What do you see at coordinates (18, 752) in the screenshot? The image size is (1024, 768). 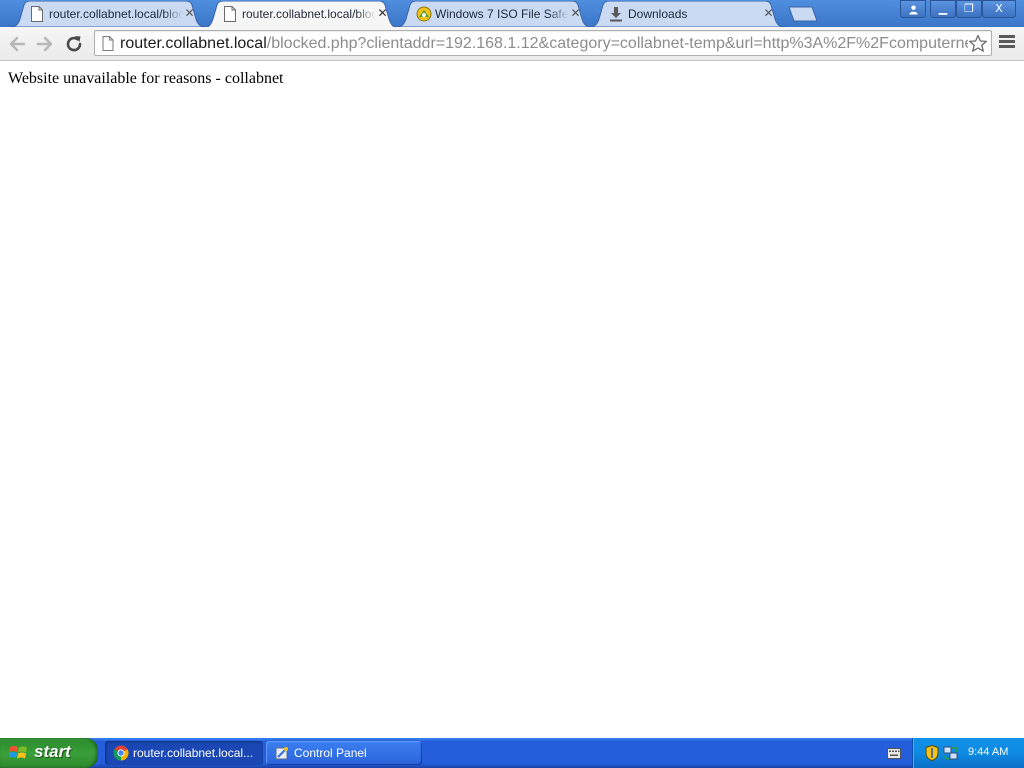 I see `windows-logo-icon` at bounding box center [18, 752].